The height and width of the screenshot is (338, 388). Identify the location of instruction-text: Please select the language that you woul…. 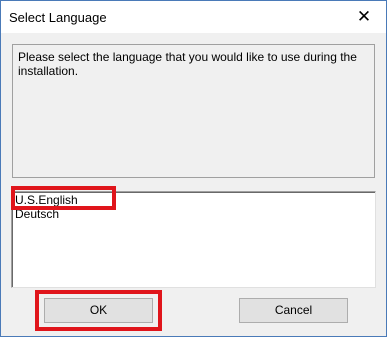
(187, 64).